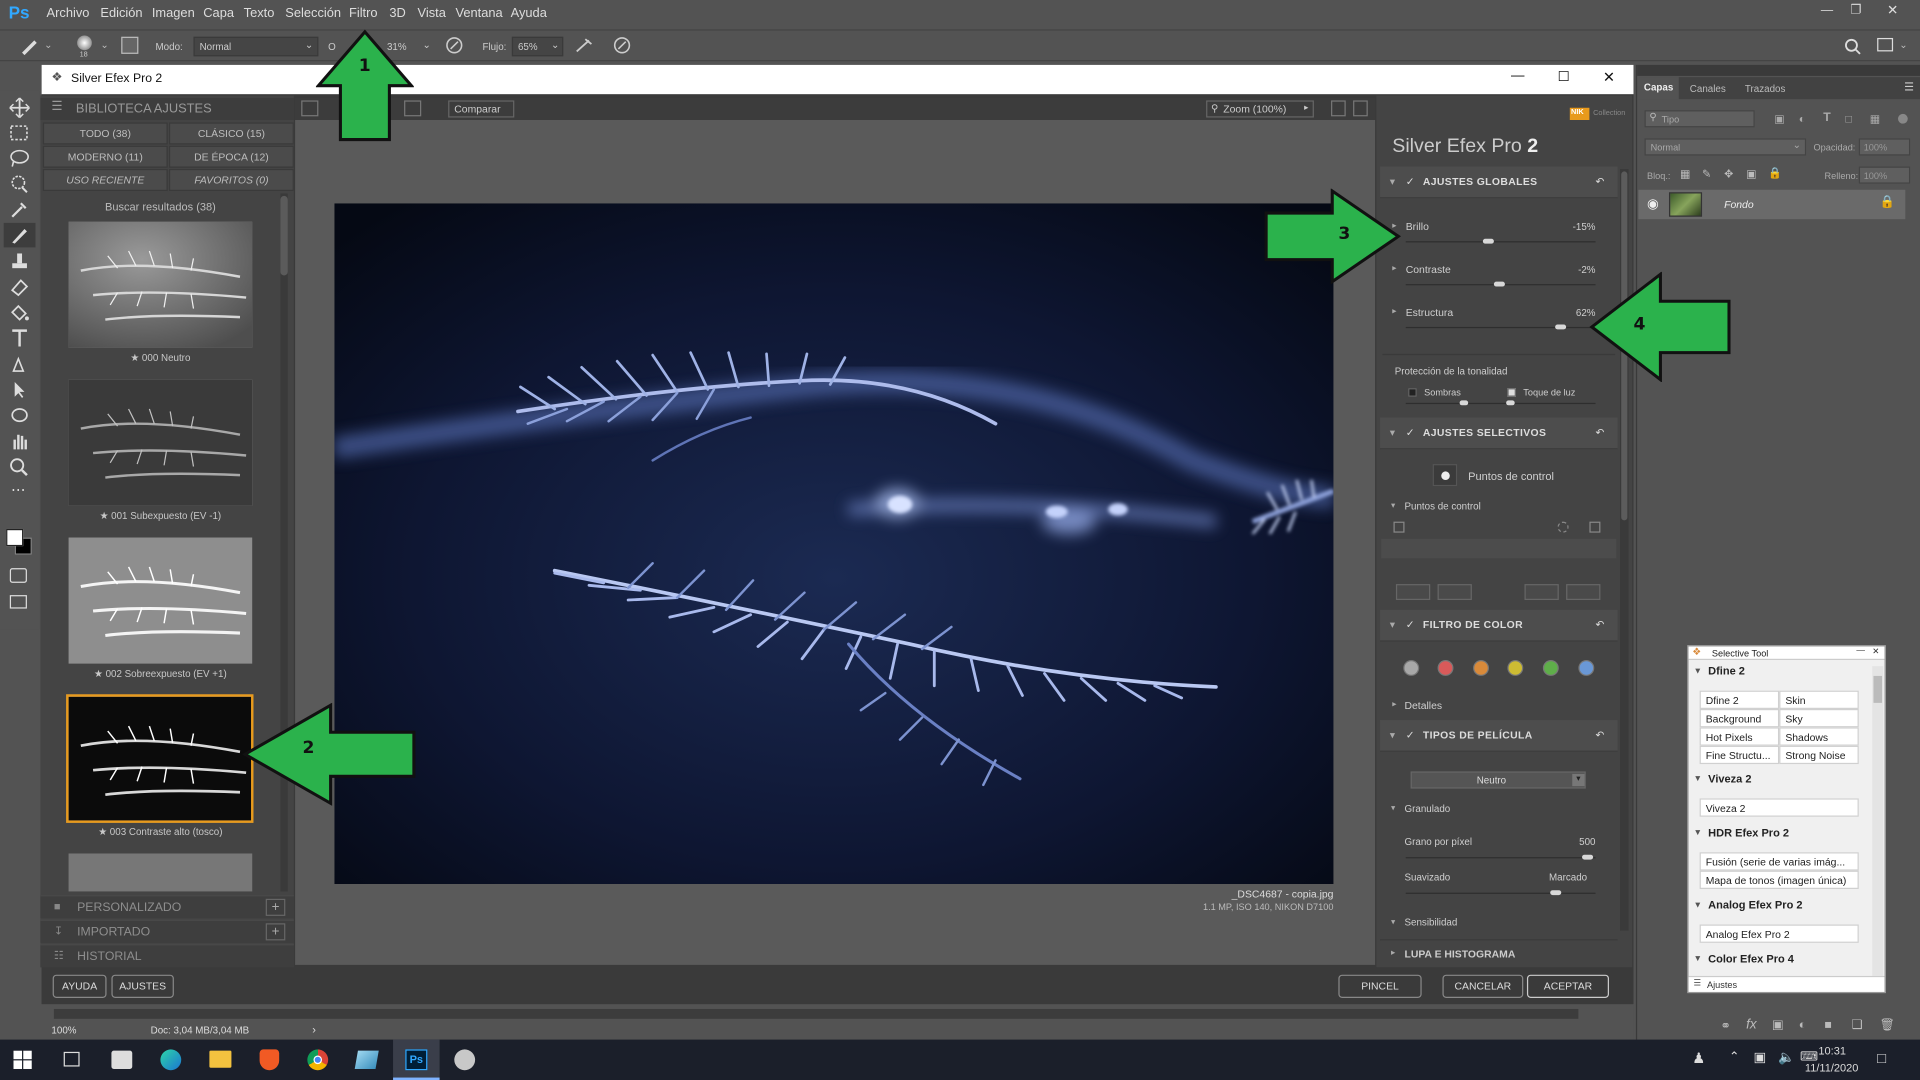 This screenshot has width=1920, height=1080. Describe the element at coordinates (1658, 88) in the screenshot. I see `tab-capas: Capas` at that location.